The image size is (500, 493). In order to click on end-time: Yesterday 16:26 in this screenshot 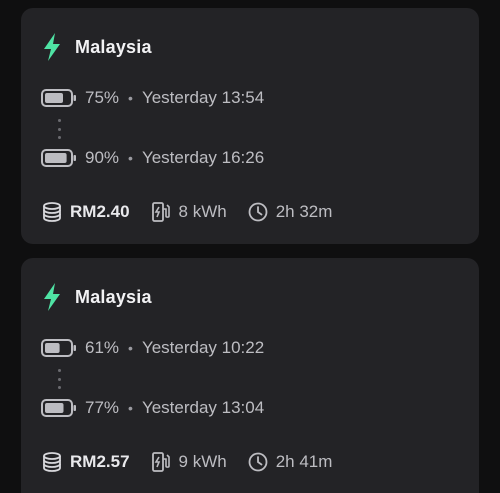, I will do `click(203, 157)`.